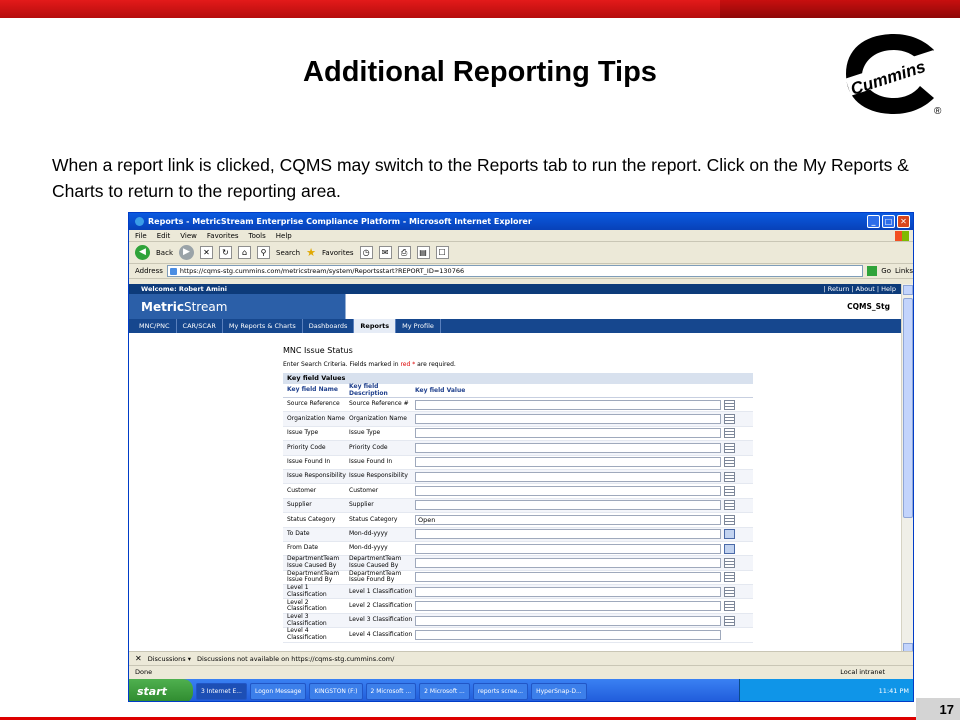  What do you see at coordinates (568, 519) in the screenshot?
I see `key-field-value-input: Open` at bounding box center [568, 519].